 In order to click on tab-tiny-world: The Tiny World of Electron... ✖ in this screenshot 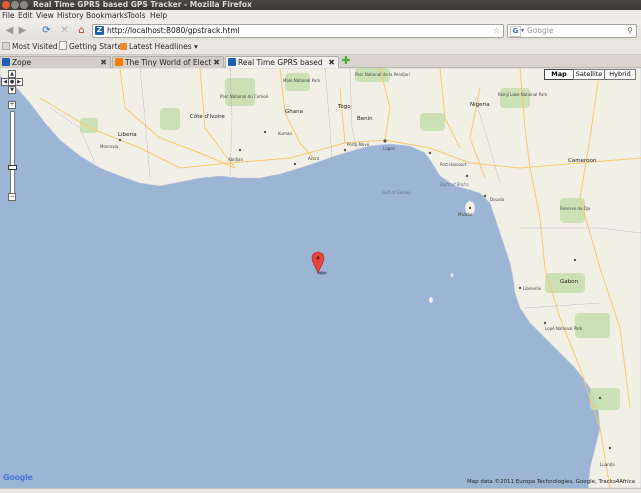, I will do `click(168, 62)`.